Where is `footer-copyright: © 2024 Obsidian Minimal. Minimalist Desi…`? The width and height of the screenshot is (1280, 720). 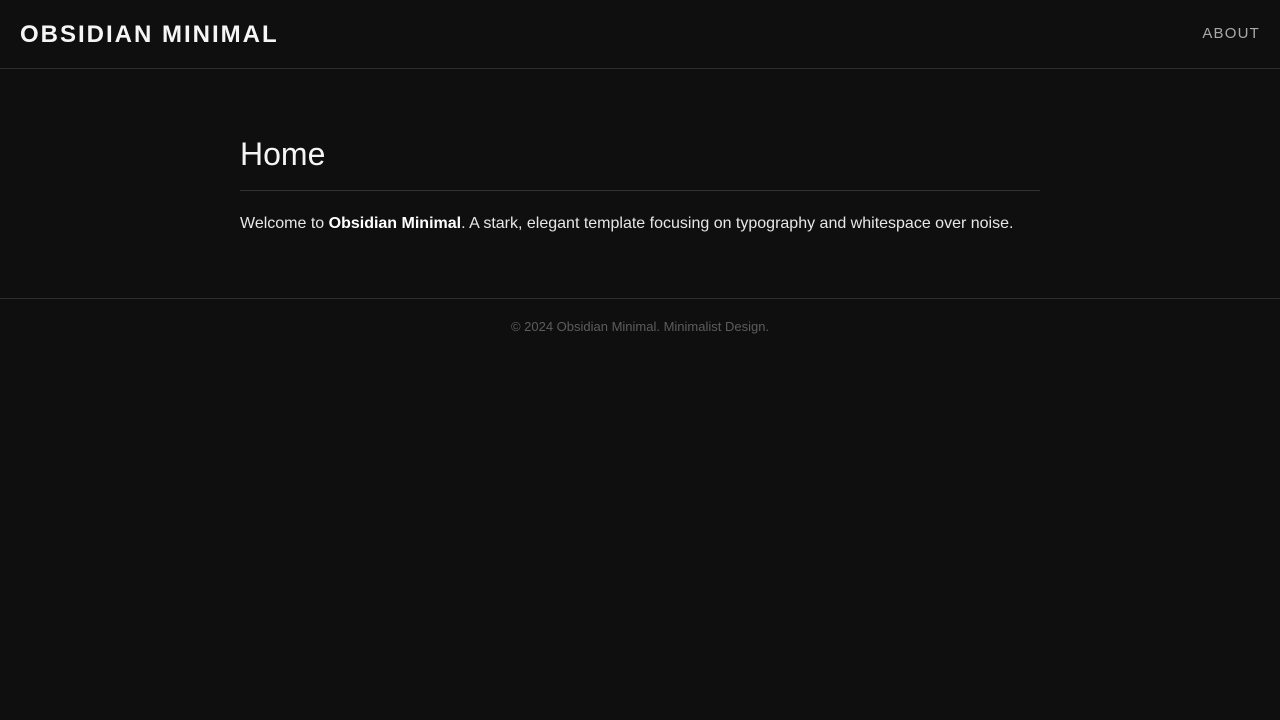 footer-copyright: © 2024 Obsidian Minimal. Minimalist Desi… is located at coordinates (640, 326).